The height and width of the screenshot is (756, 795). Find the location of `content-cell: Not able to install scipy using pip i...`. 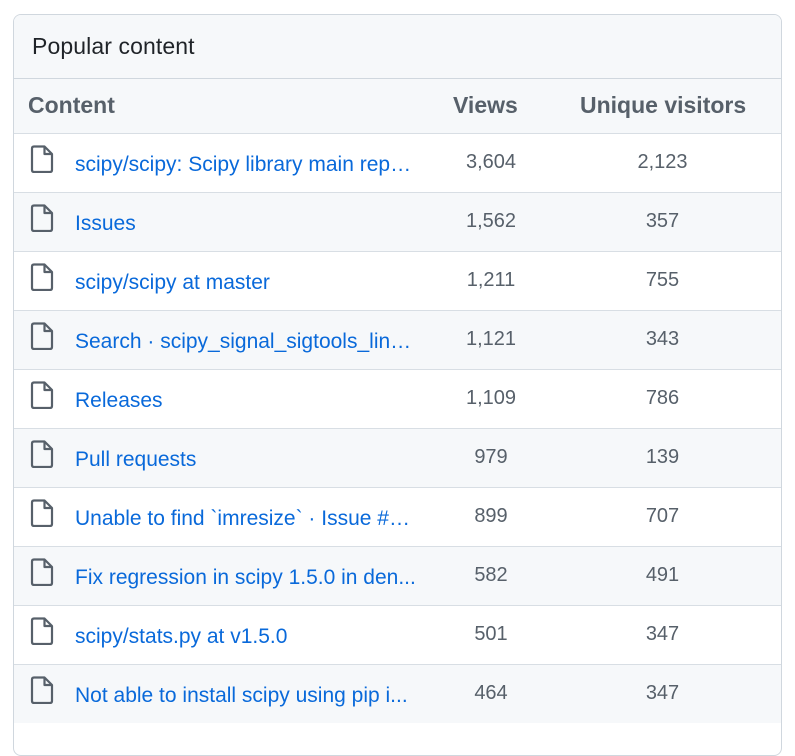

content-cell: Not able to install scipy using pip i... is located at coordinates (221, 693).